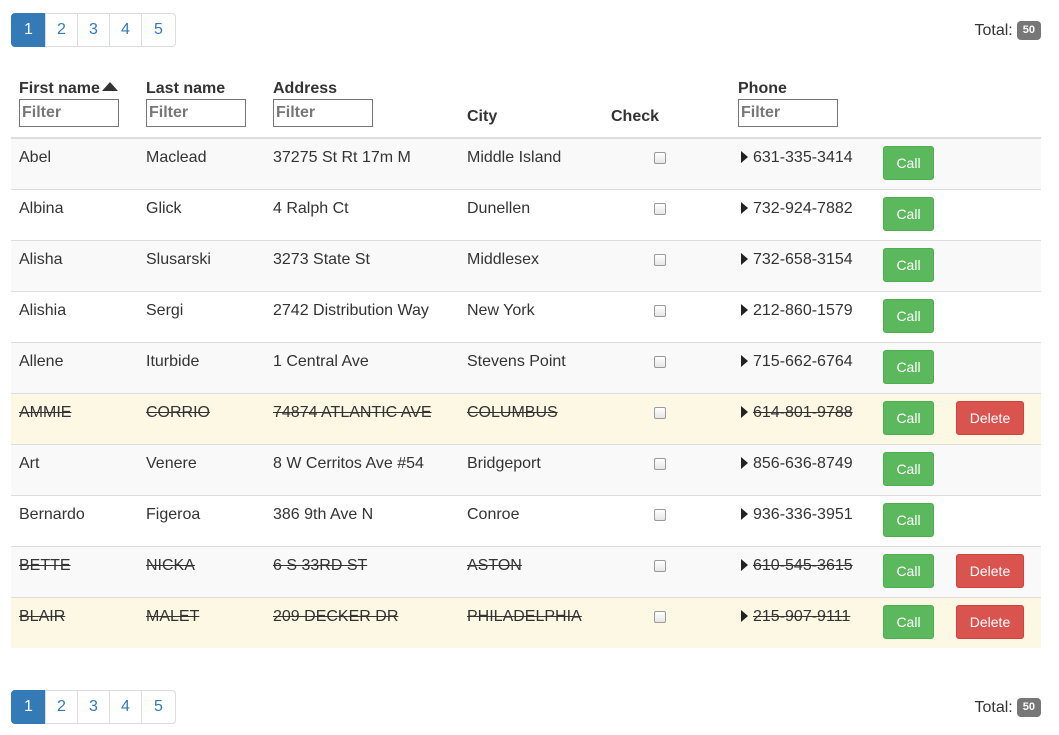  I want to click on bottom-pagination-bar: 1 2 3 4 5 Total: 50, so click(526, 708).